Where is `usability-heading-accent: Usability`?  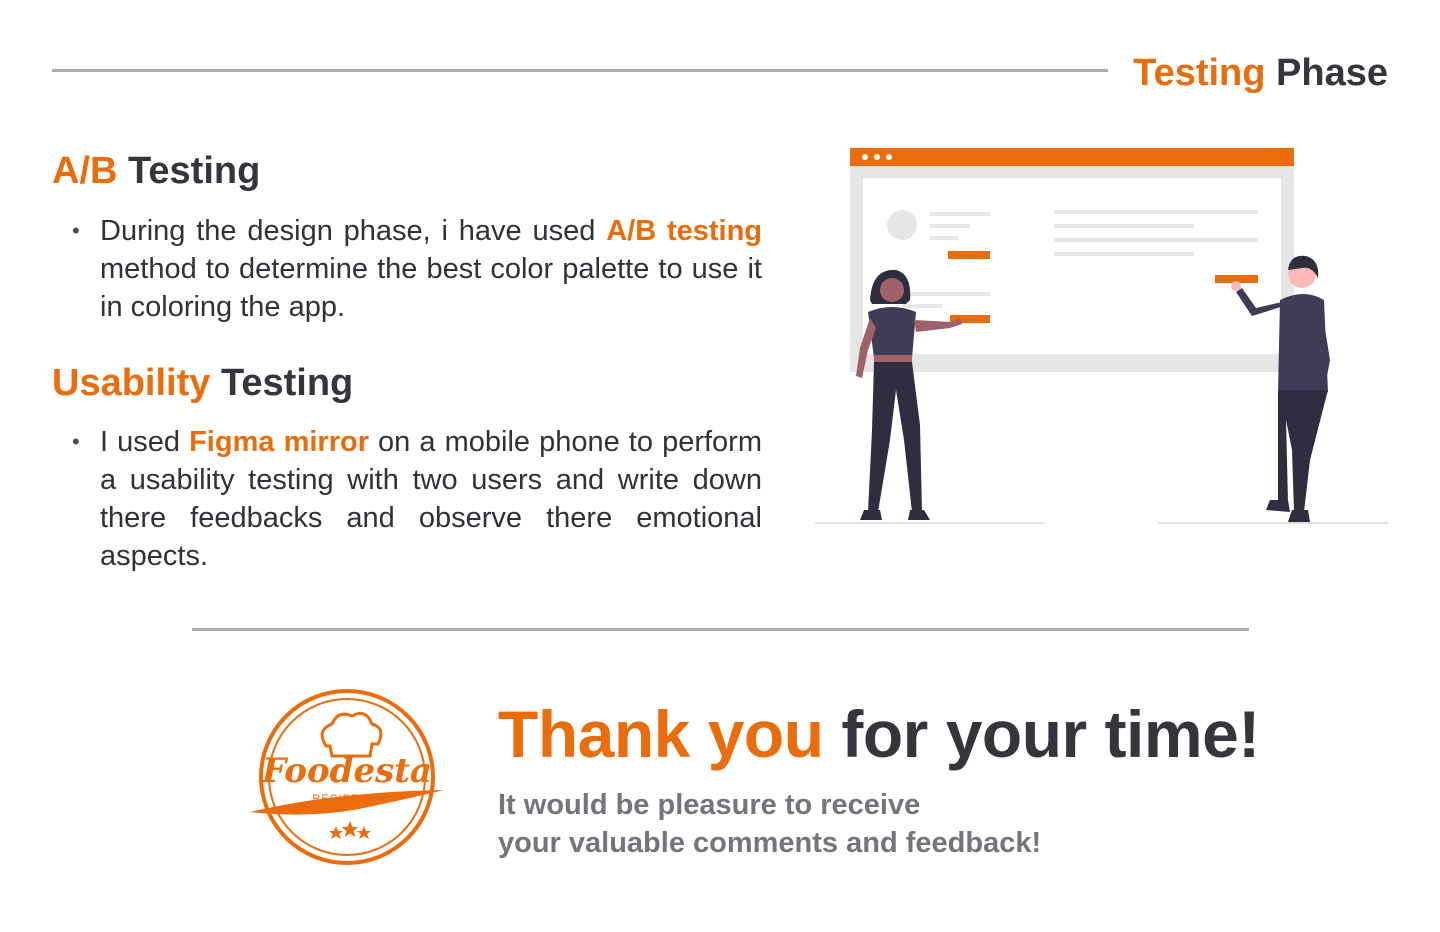
usability-heading-accent: Usability is located at coordinates (131, 383).